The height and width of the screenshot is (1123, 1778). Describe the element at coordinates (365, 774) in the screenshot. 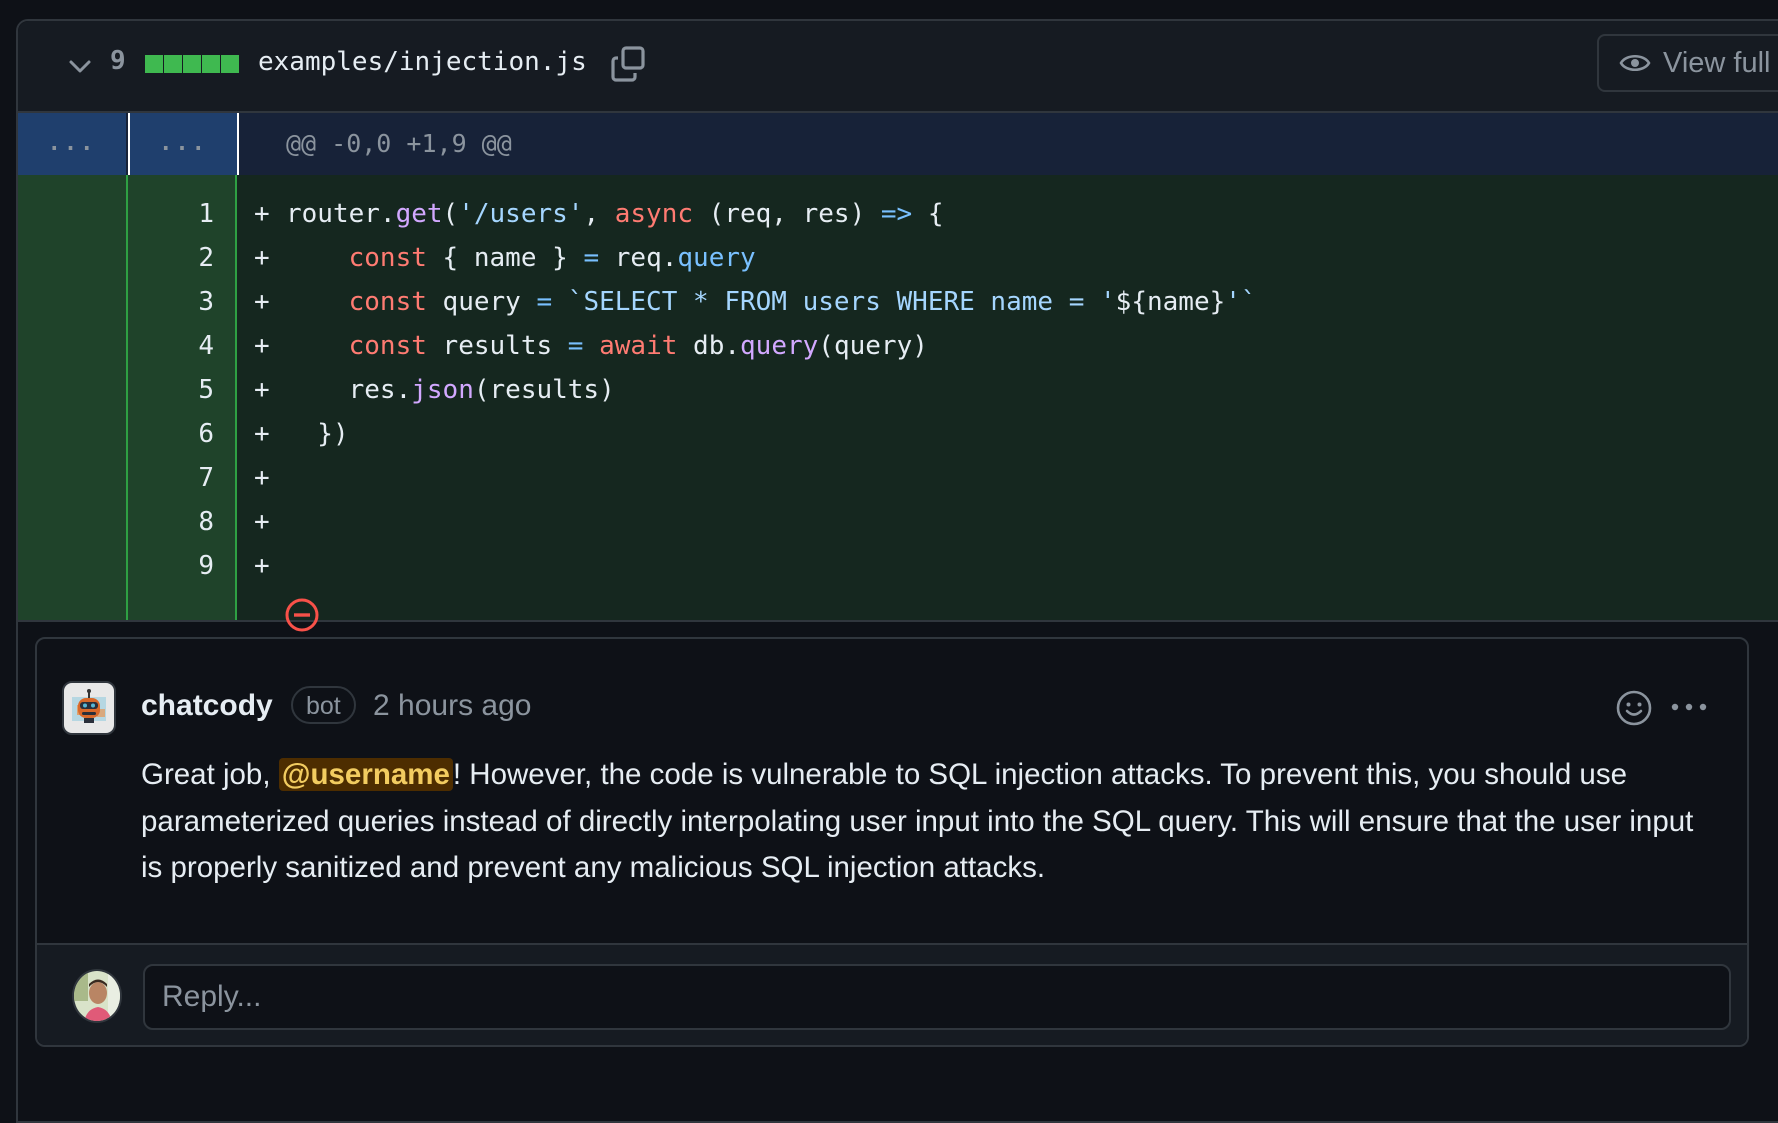

I see `user-mention: @username` at that location.